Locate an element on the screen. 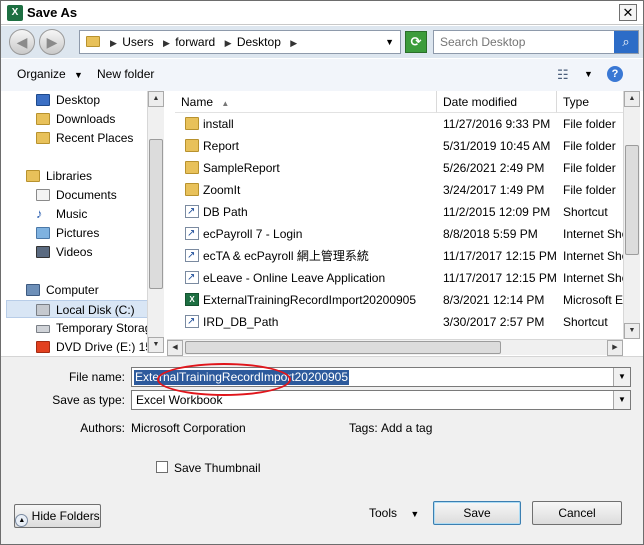 This screenshot has height=545, width=644. search-box: ⌕ is located at coordinates (536, 42).